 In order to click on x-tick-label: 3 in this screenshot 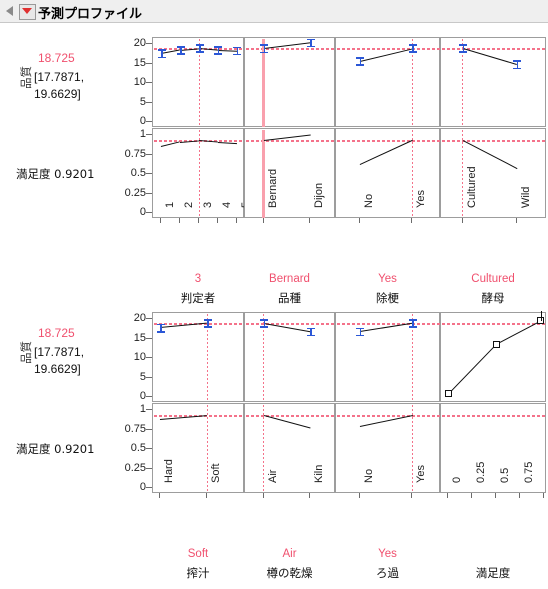, I will do `click(208, 204)`.